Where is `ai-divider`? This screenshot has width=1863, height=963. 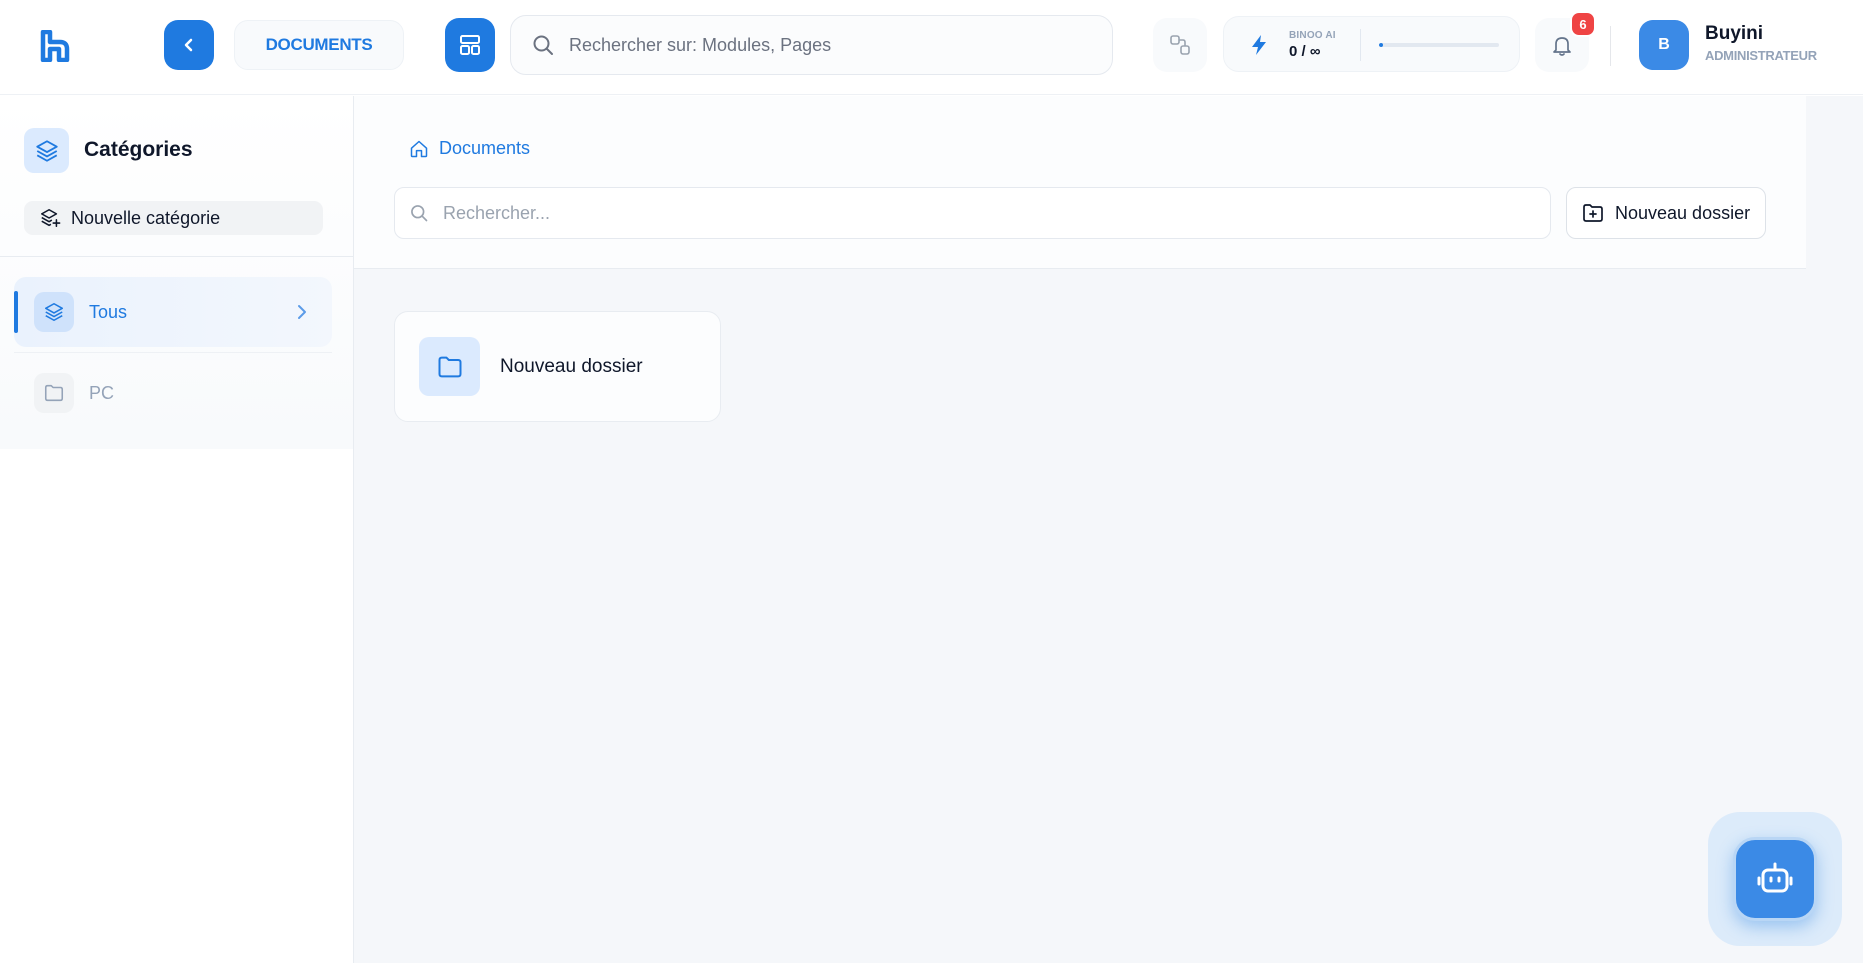
ai-divider is located at coordinates (1360, 45).